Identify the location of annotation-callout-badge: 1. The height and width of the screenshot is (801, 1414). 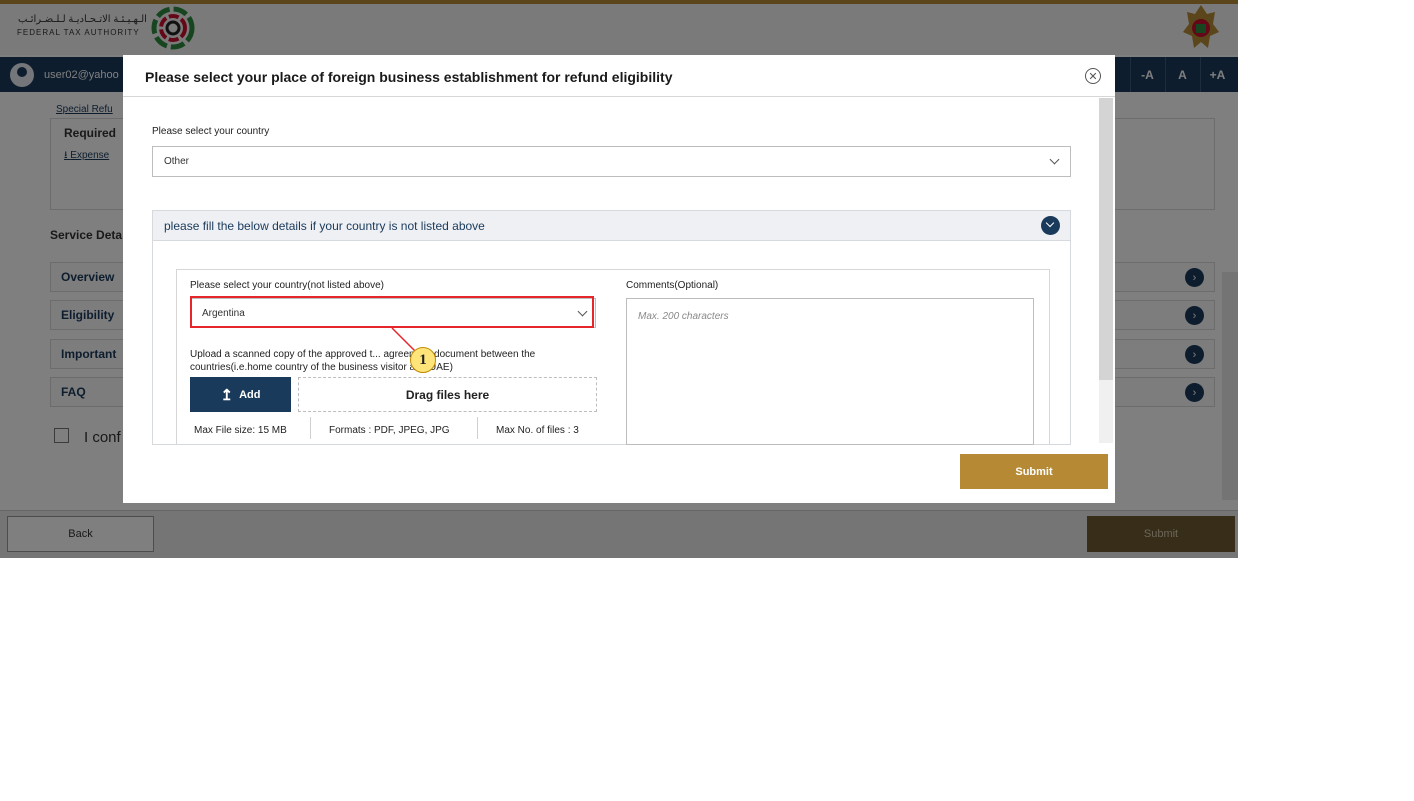
(423, 360).